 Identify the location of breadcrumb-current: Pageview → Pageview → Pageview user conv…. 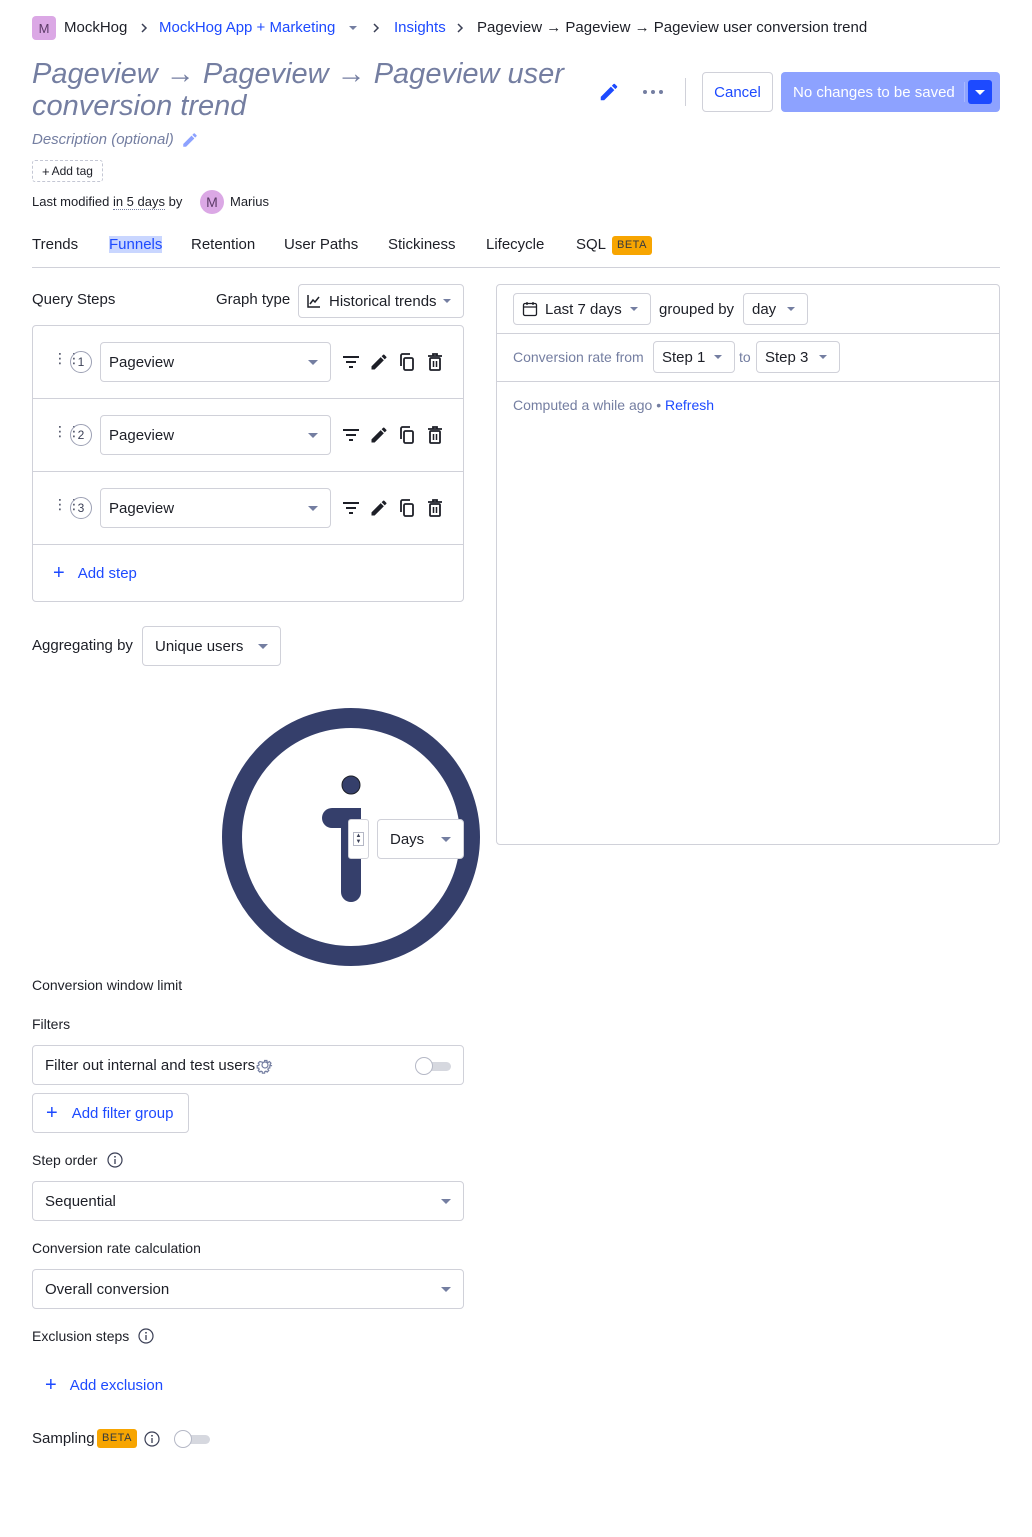
(672, 27).